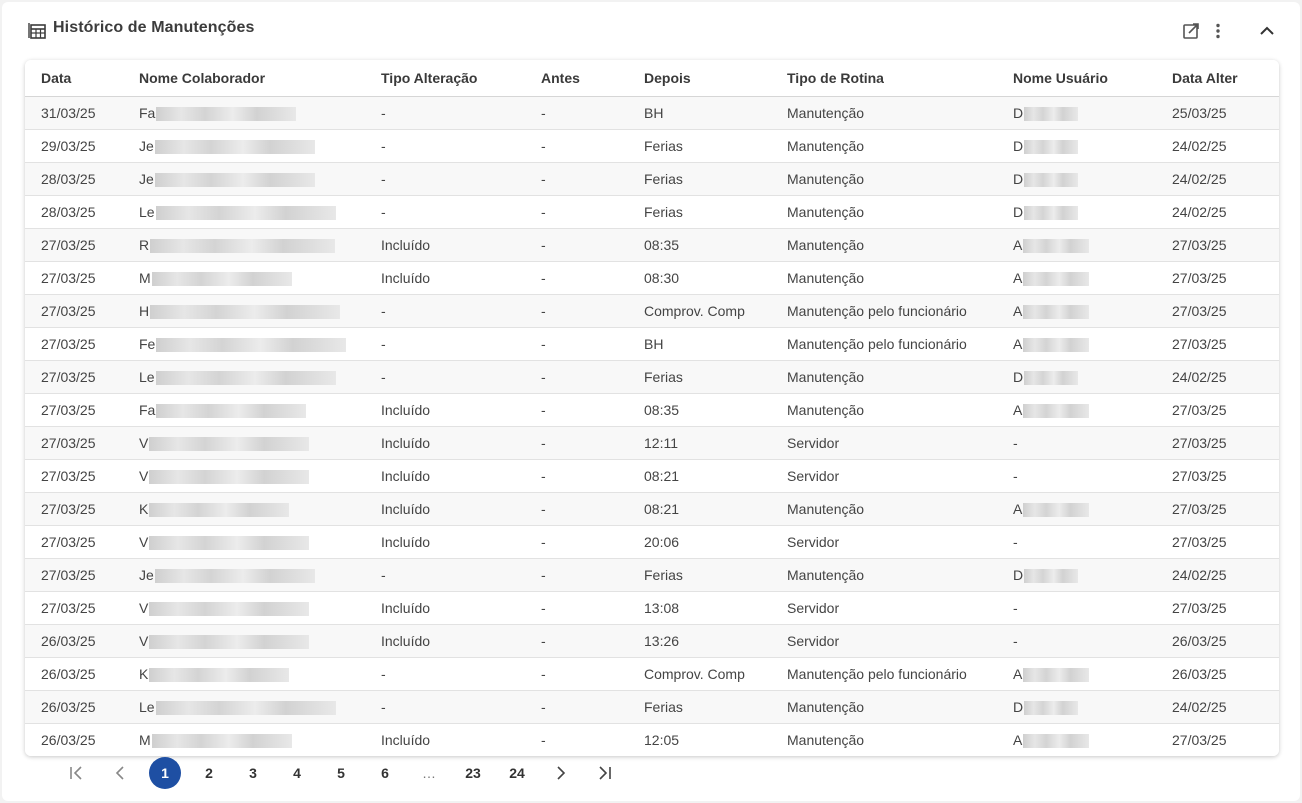 This screenshot has width=1302, height=803. Describe the element at coordinates (1218, 31) in the screenshot. I see `more-vert-icon` at that location.